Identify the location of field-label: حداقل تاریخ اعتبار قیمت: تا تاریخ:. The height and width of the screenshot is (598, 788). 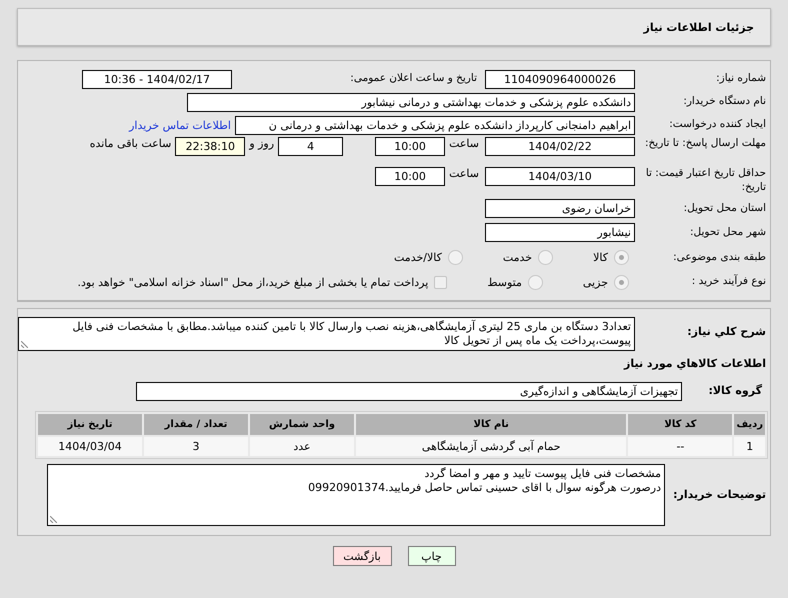
(705, 180).